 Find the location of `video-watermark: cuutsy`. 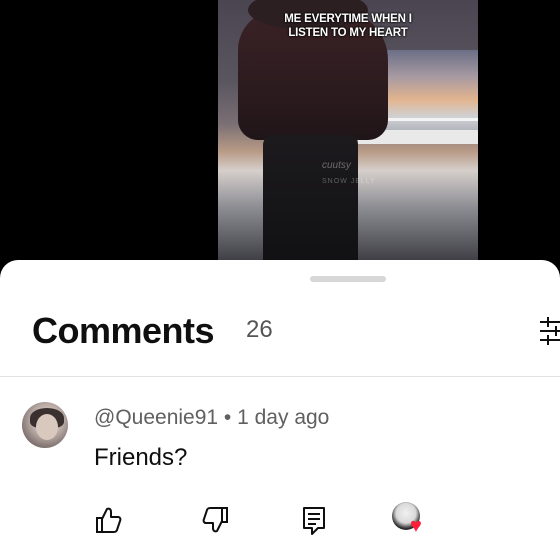

video-watermark: cuutsy is located at coordinates (336, 165).